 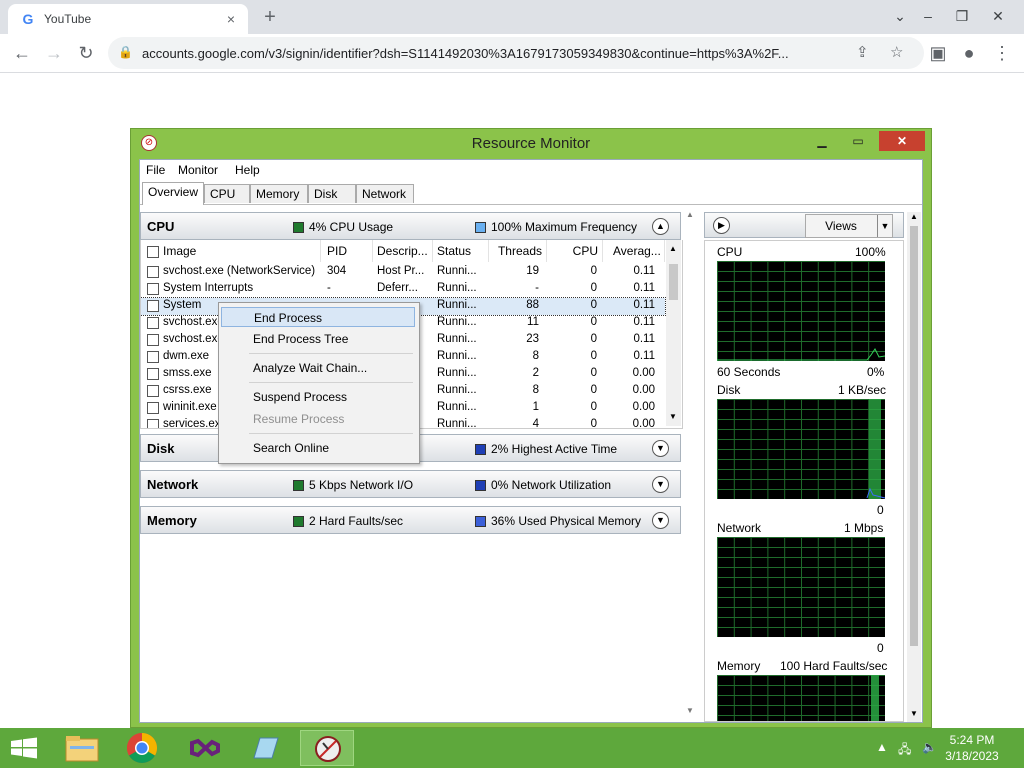 What do you see at coordinates (518, 251) in the screenshot?
I see `col-threads: Threads` at bounding box center [518, 251].